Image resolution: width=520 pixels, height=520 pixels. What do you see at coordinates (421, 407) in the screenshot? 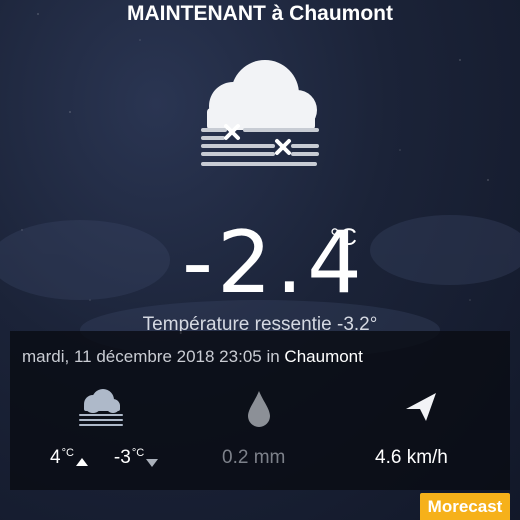
I see `wind-direction-arrow-icon` at bounding box center [421, 407].